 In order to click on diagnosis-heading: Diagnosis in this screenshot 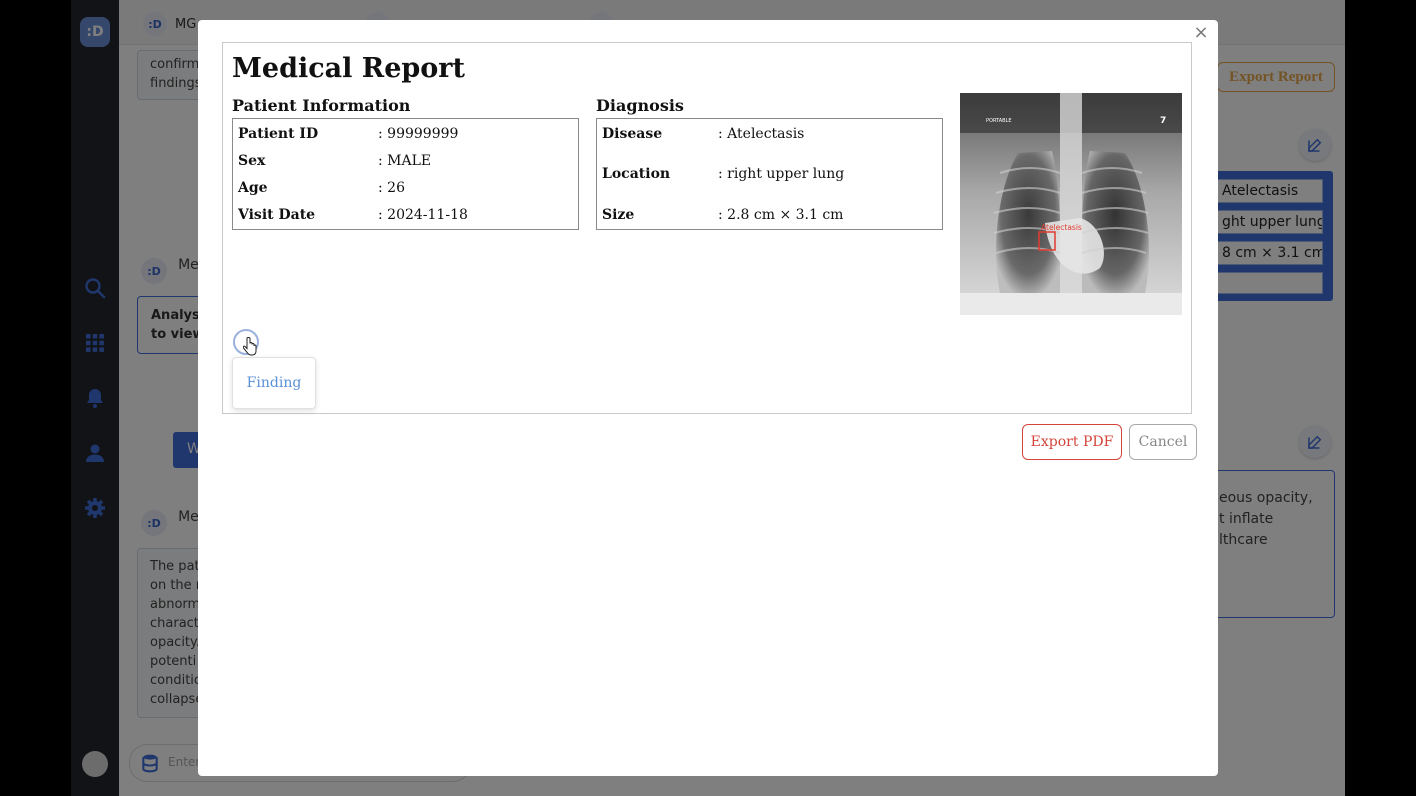, I will do `click(640, 105)`.